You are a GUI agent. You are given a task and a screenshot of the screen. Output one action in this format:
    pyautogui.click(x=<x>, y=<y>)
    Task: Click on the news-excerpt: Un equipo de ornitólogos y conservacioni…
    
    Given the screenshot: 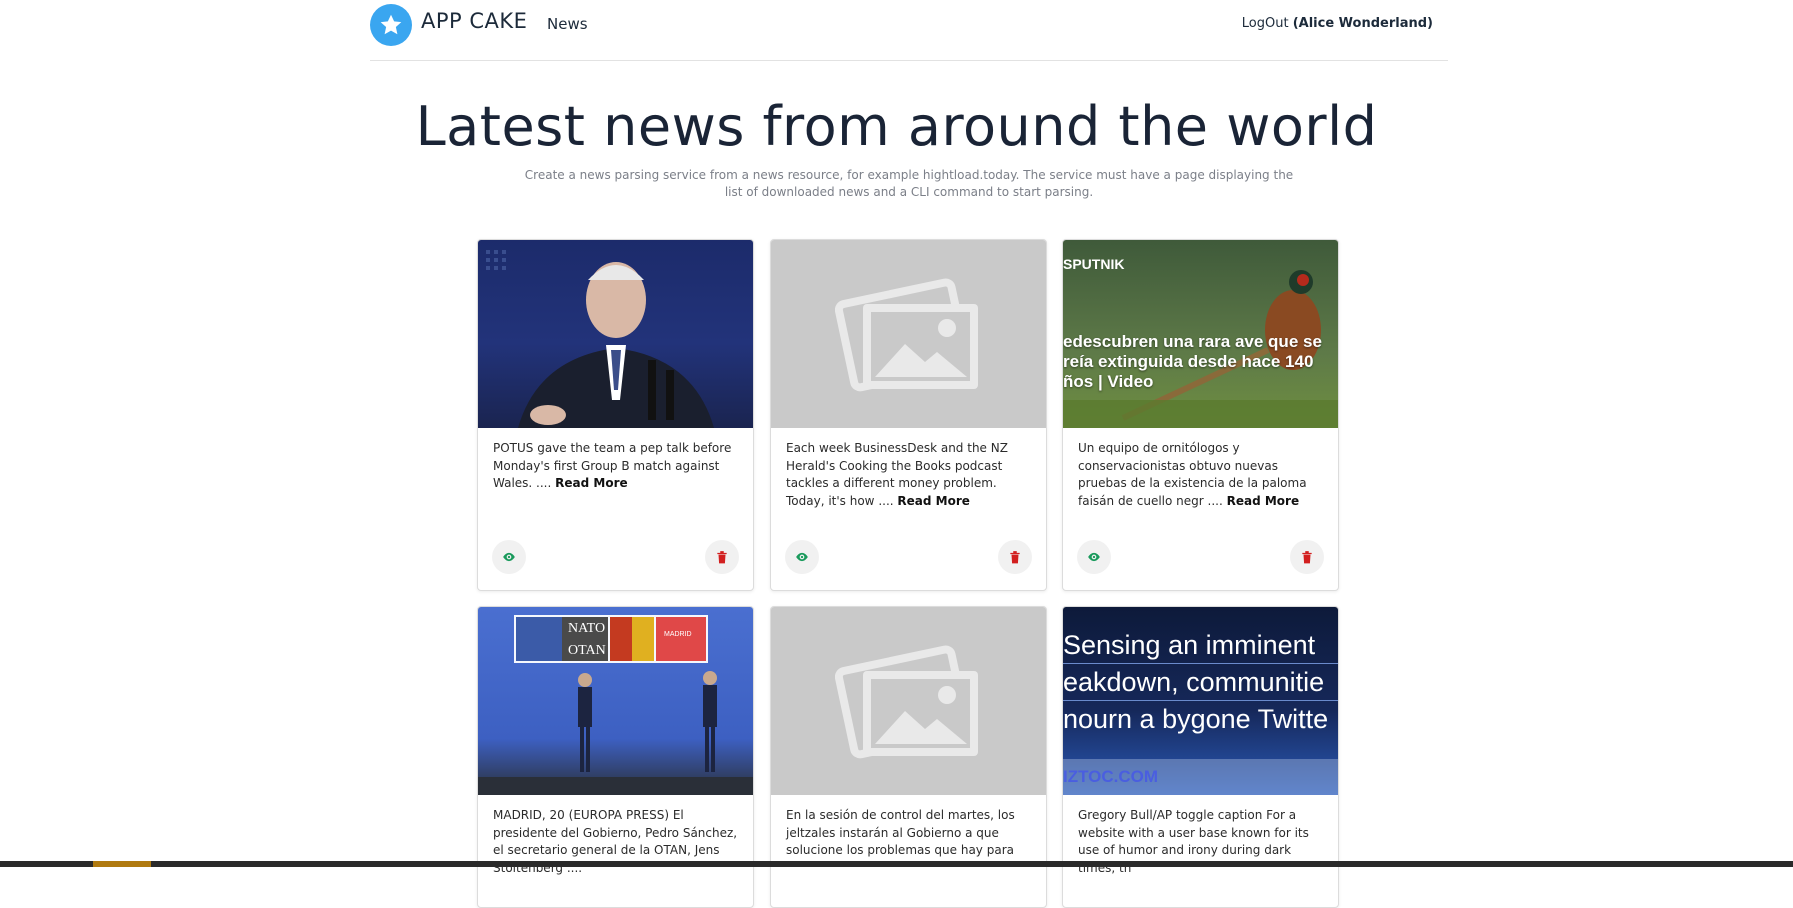 What is the action you would take?
    pyautogui.click(x=1202, y=475)
    